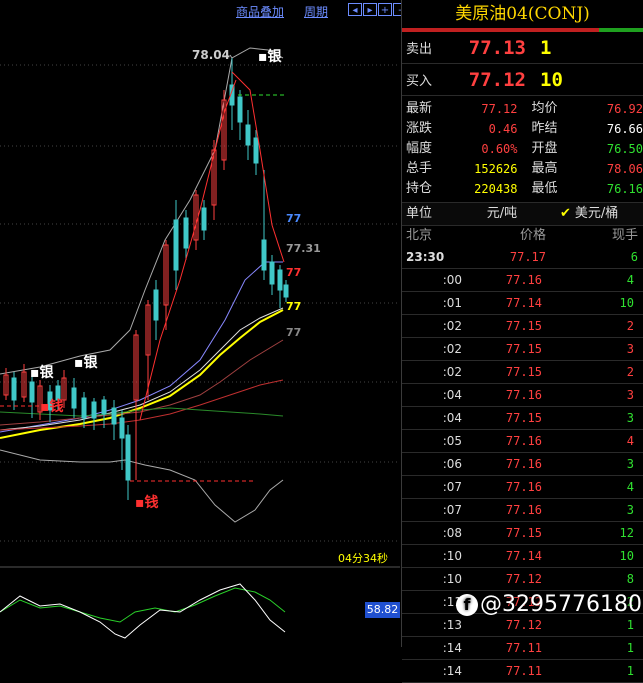  I want to click on tick-row: :10 77.14 10, so click(522, 556).